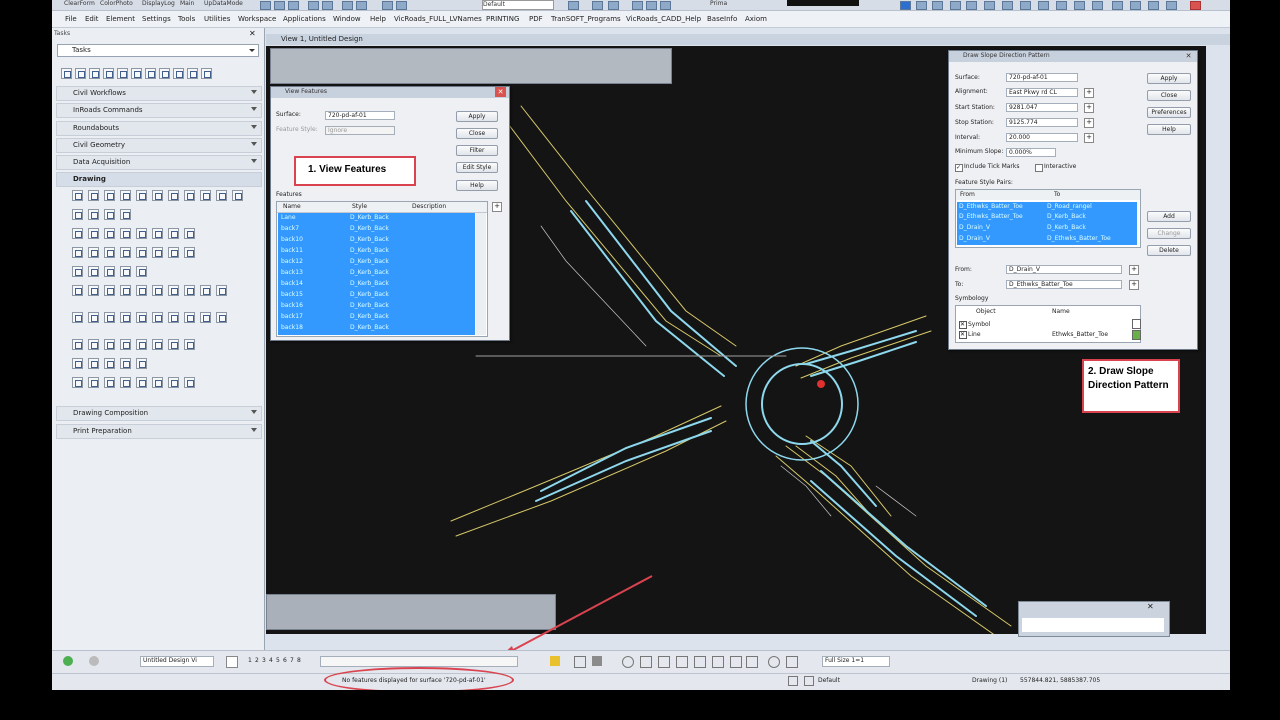 The height and width of the screenshot is (720, 1280). Describe the element at coordinates (500, 92) in the screenshot. I see `close-icon: ✕` at that location.